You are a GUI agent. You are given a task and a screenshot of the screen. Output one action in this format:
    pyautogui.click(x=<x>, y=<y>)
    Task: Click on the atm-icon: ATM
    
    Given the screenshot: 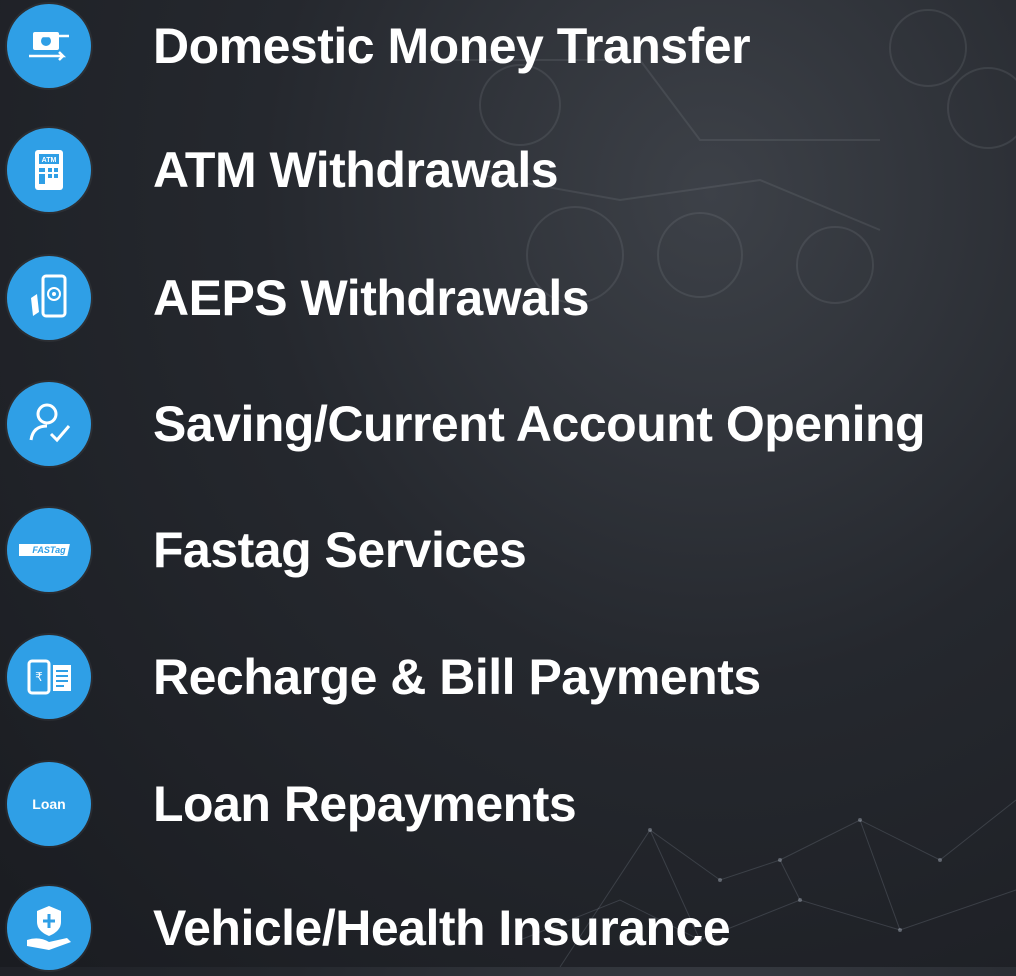 What is the action you would take?
    pyautogui.click(x=49, y=170)
    